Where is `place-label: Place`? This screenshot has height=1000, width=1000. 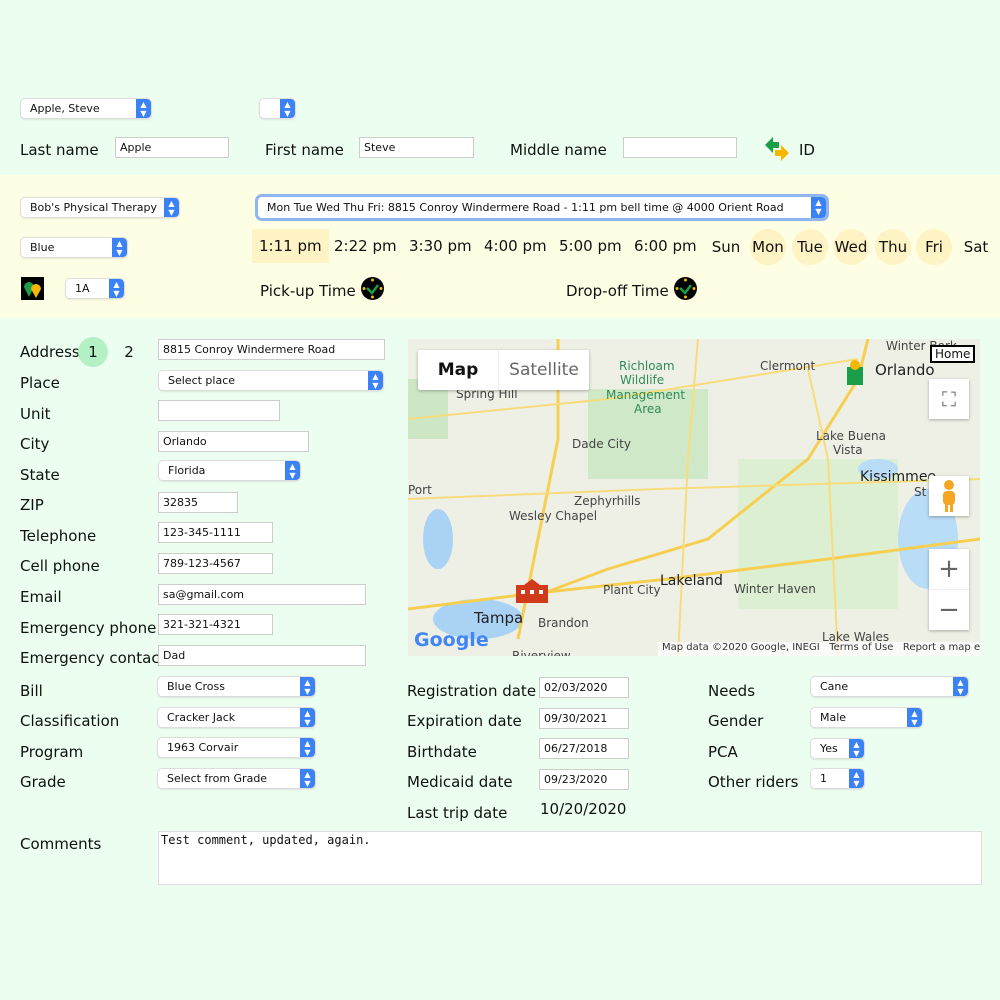
place-label: Place is located at coordinates (40, 383).